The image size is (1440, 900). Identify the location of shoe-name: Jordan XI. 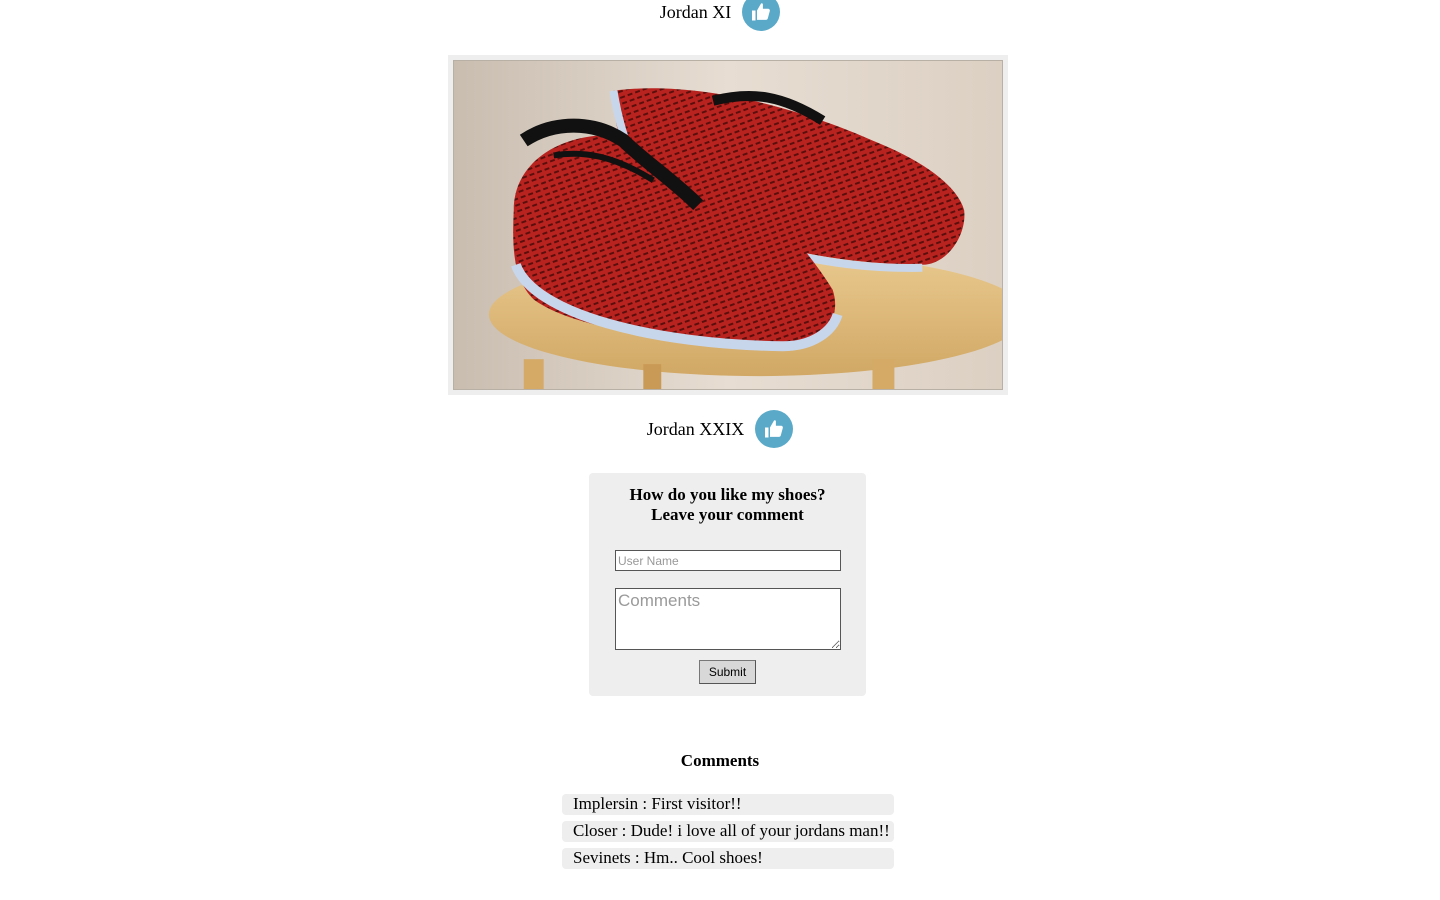
(695, 11).